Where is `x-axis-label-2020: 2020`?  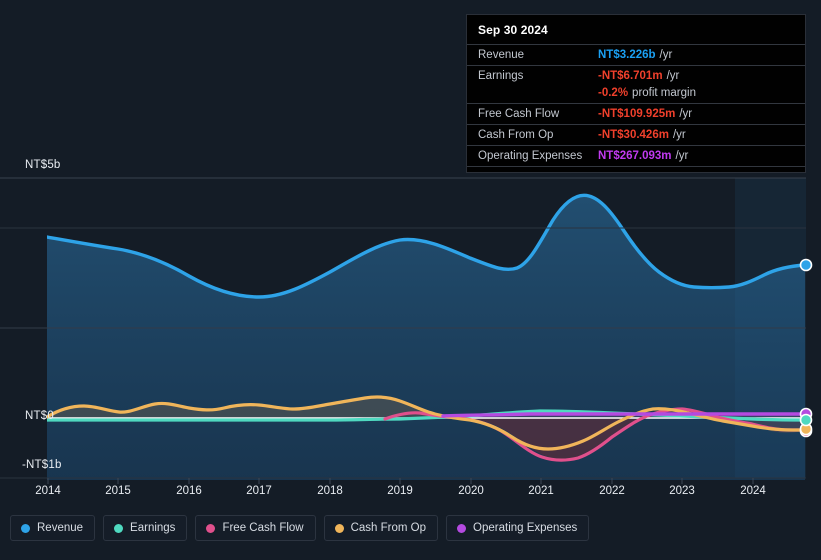
x-axis-label-2020: 2020 is located at coordinates (471, 491).